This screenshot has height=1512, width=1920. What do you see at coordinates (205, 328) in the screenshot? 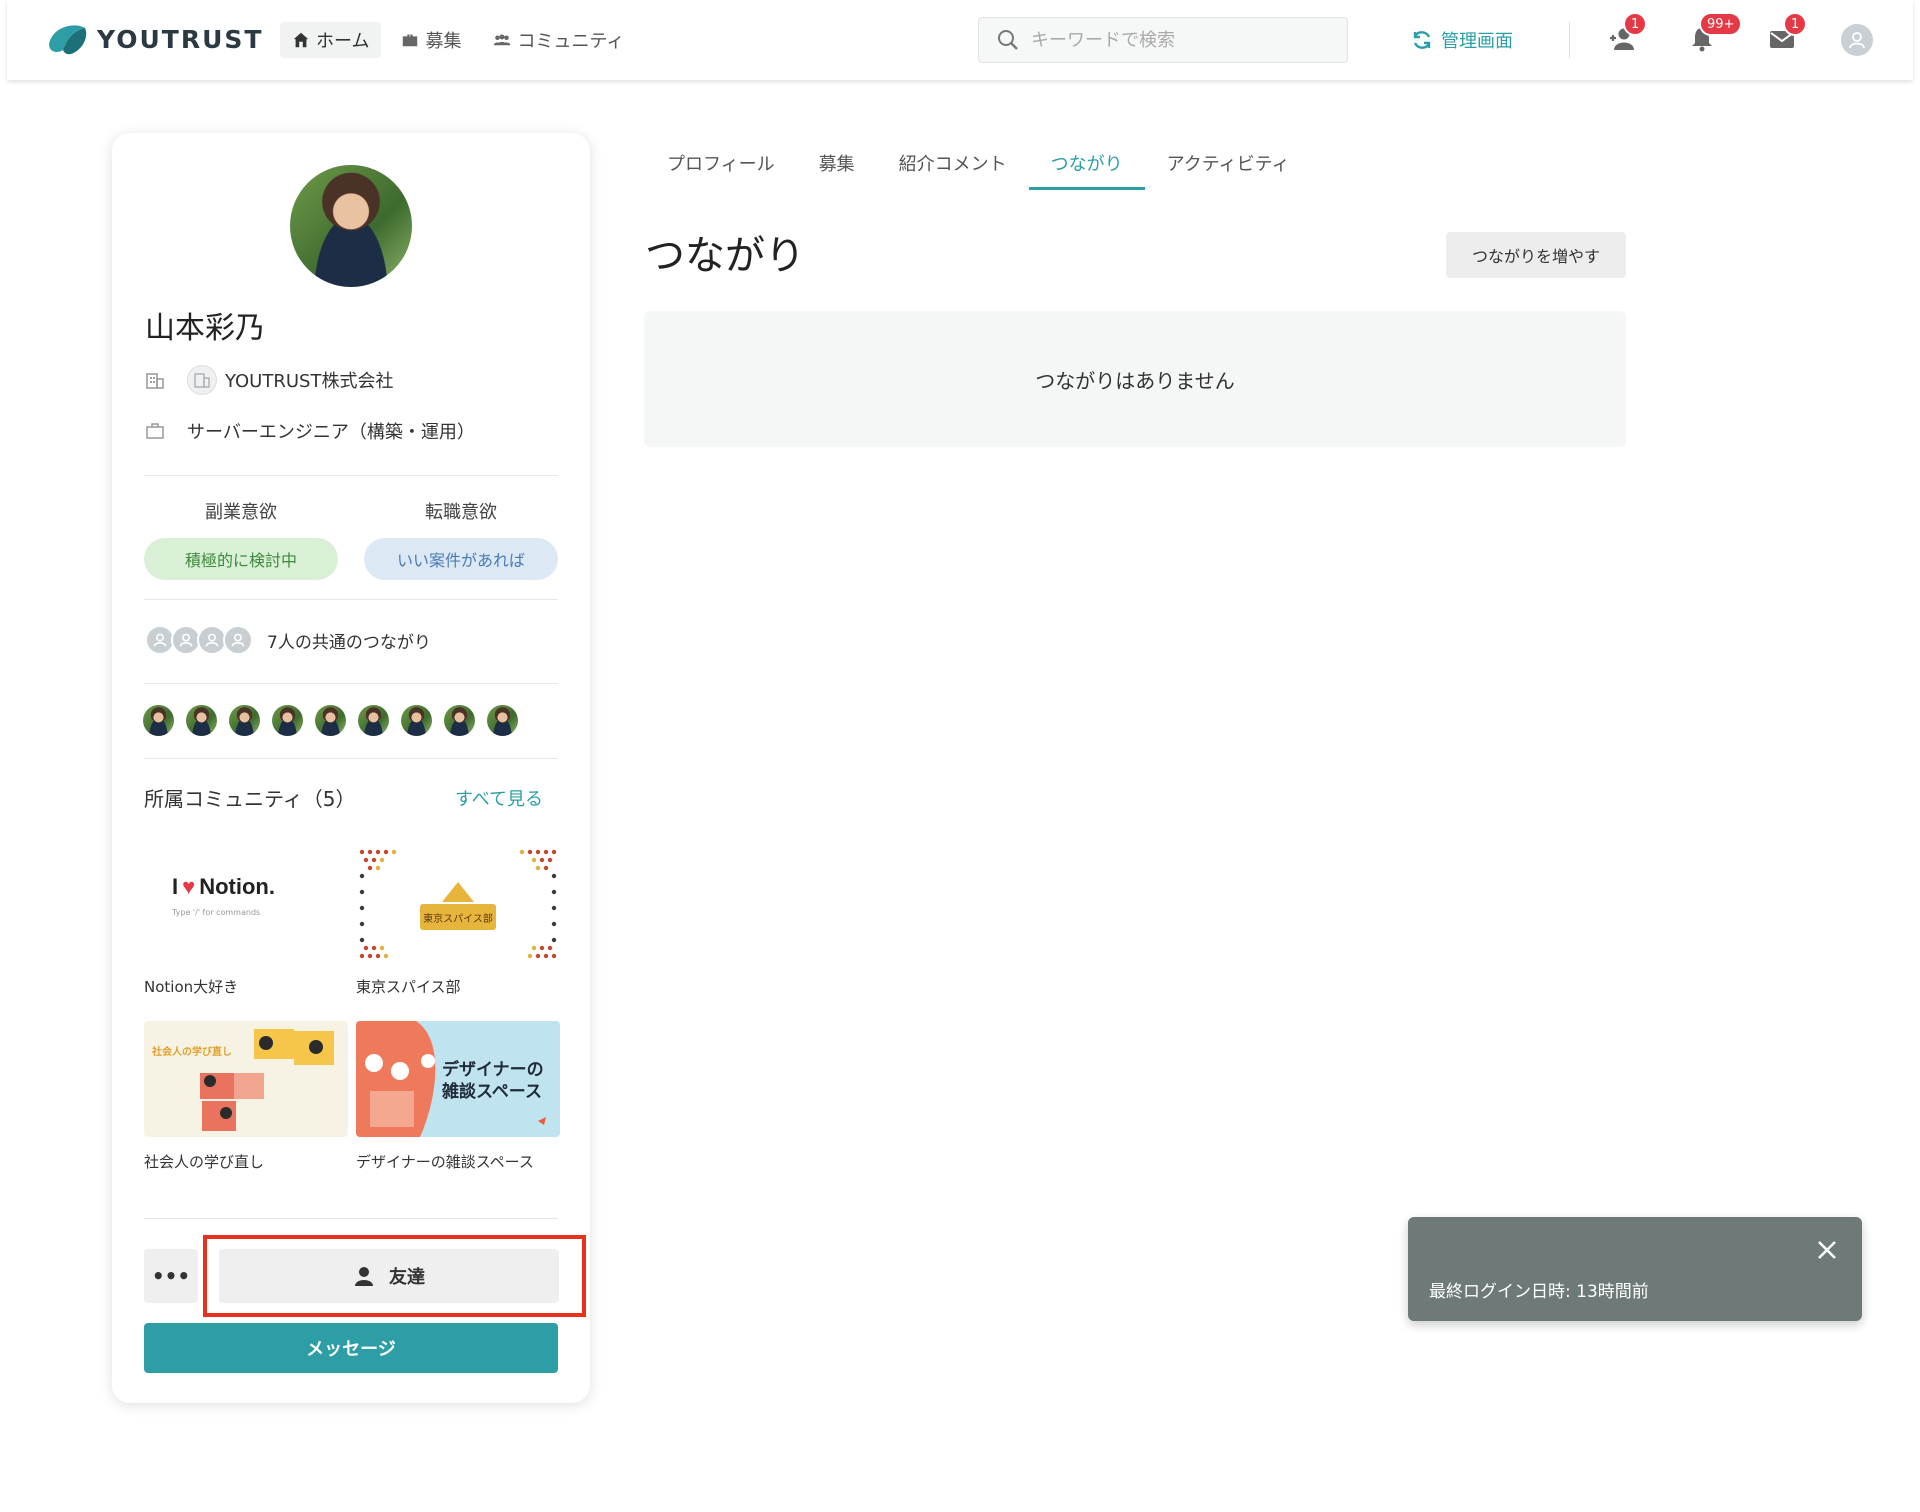
I see `profile-name: 山本彩乃` at bounding box center [205, 328].